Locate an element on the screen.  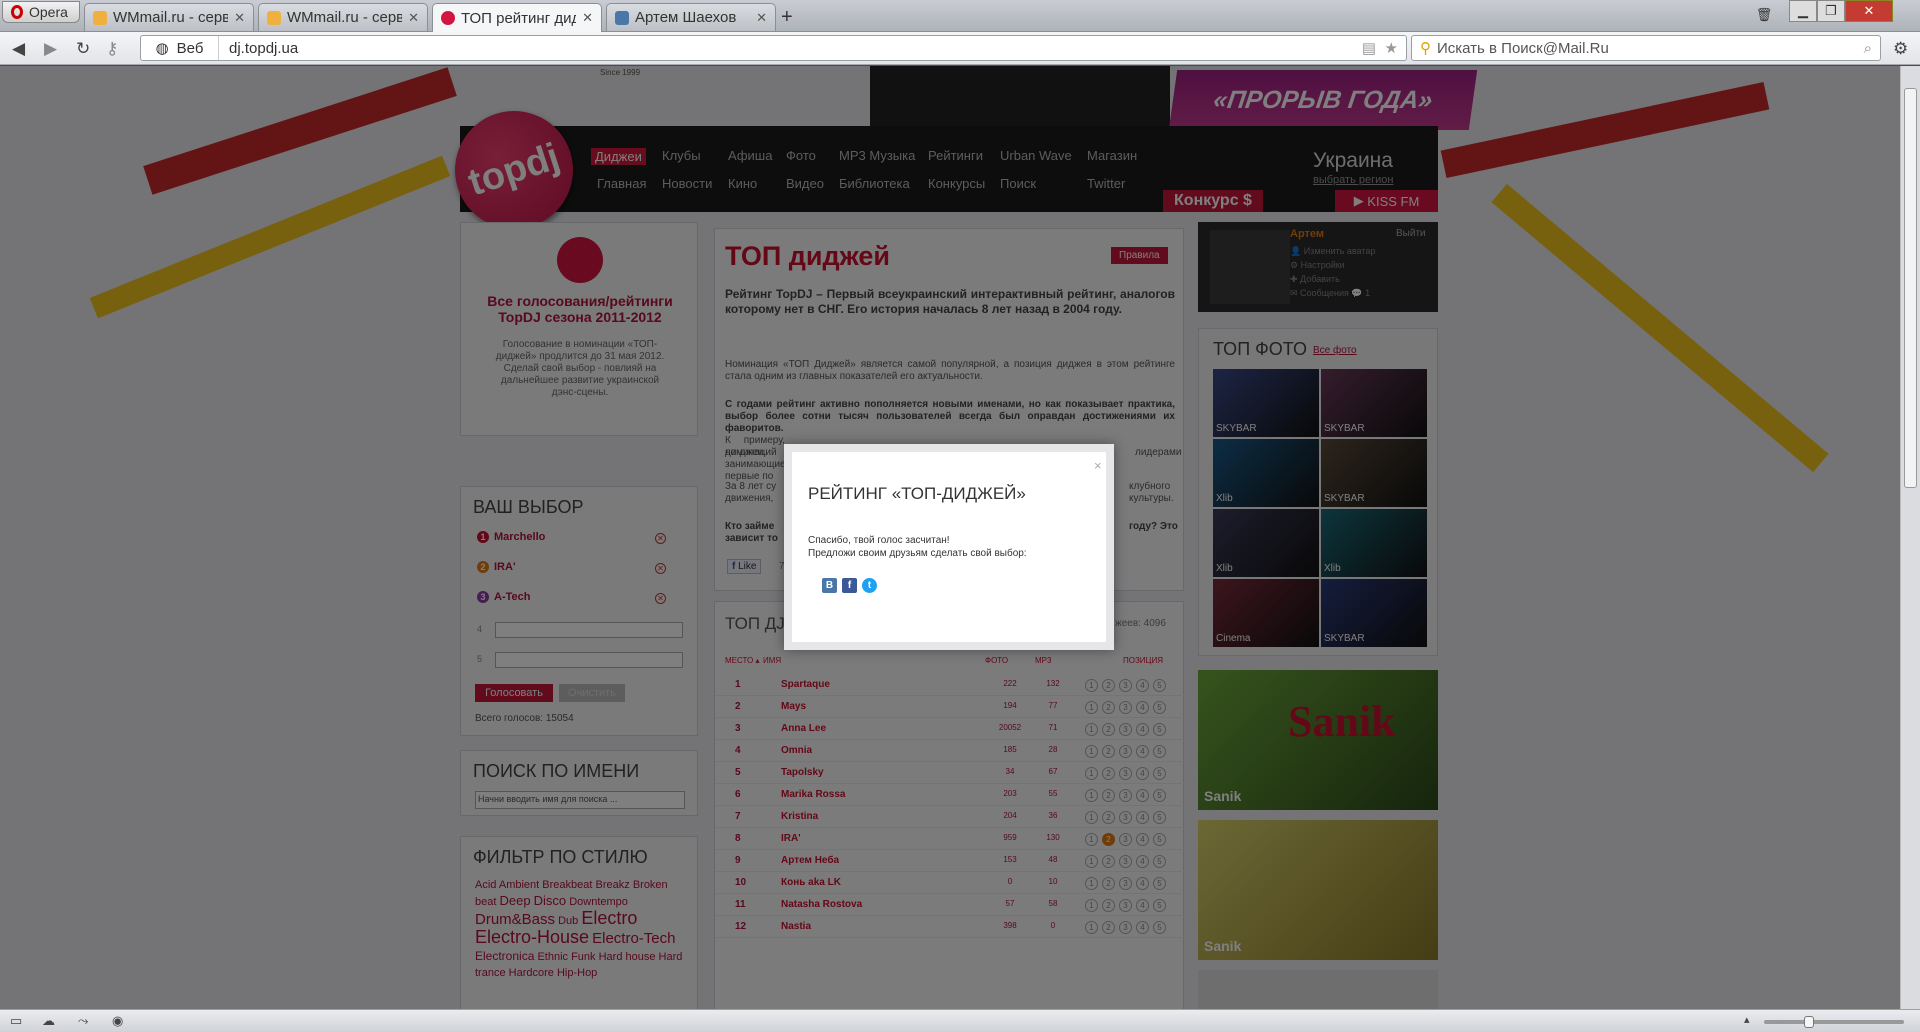
page-scrollbar is located at coordinates (1910, 537).